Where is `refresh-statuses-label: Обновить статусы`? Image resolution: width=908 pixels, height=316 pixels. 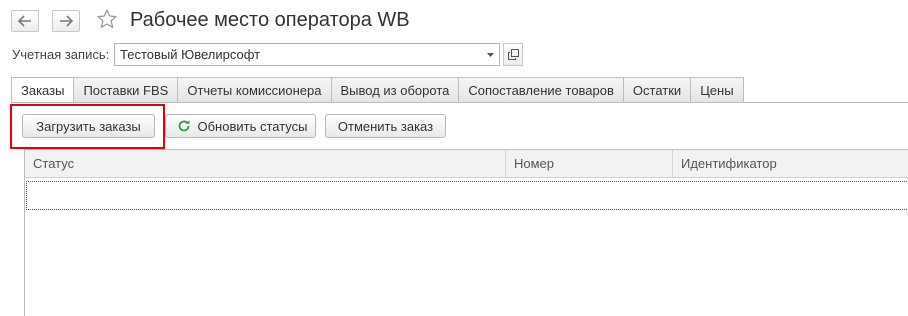 refresh-statuses-label: Обновить статусы is located at coordinates (252, 126).